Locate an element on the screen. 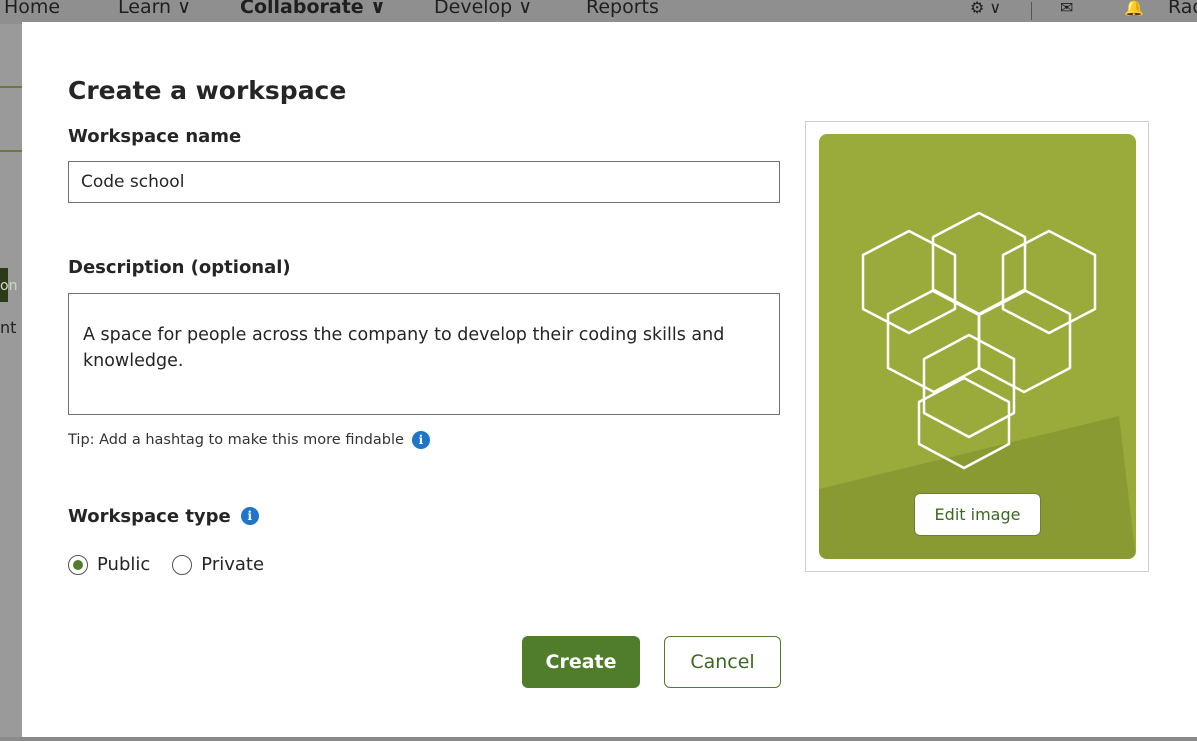  radio-public-label: Public is located at coordinates (124, 564).